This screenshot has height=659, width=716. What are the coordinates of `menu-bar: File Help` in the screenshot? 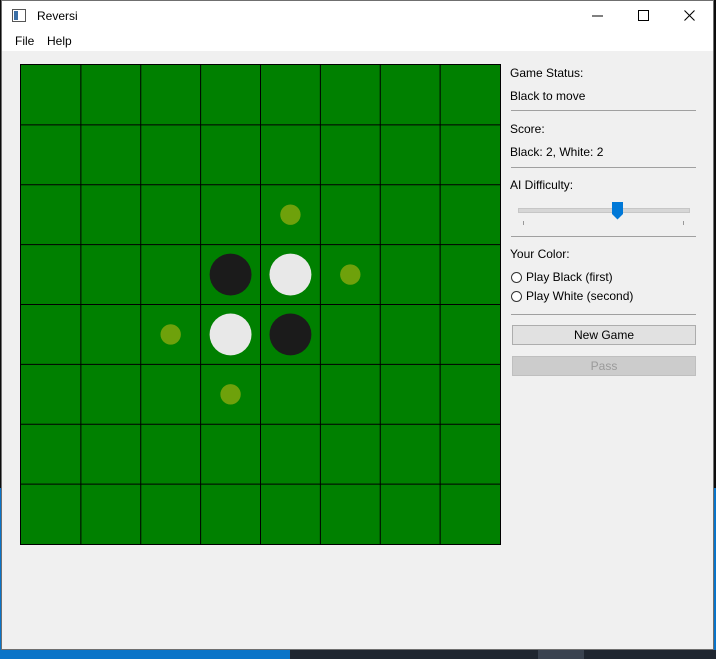 It's located at (357, 41).